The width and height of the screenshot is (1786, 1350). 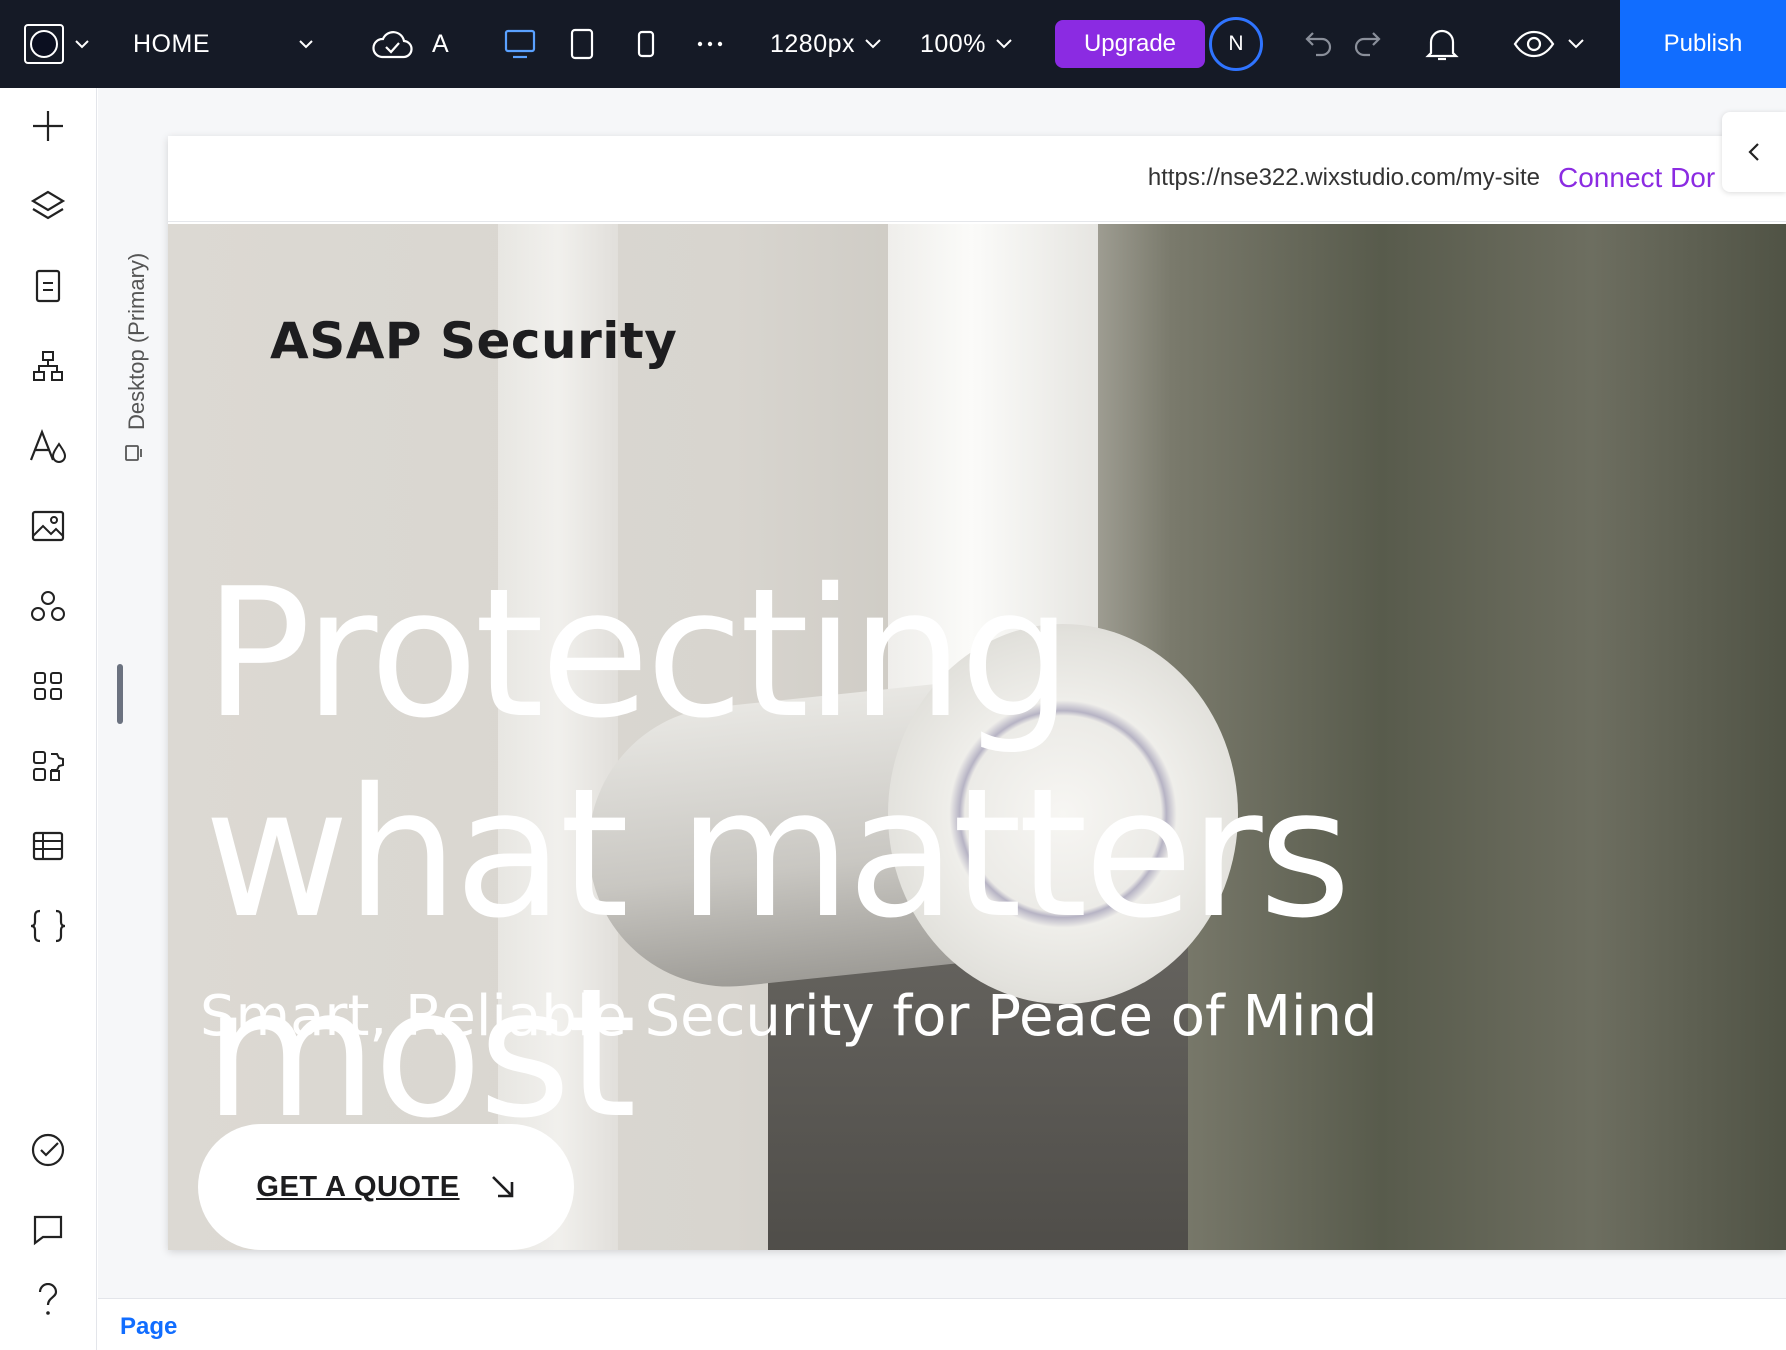 What do you see at coordinates (133, 453) in the screenshot?
I see `desktop-small-icon` at bounding box center [133, 453].